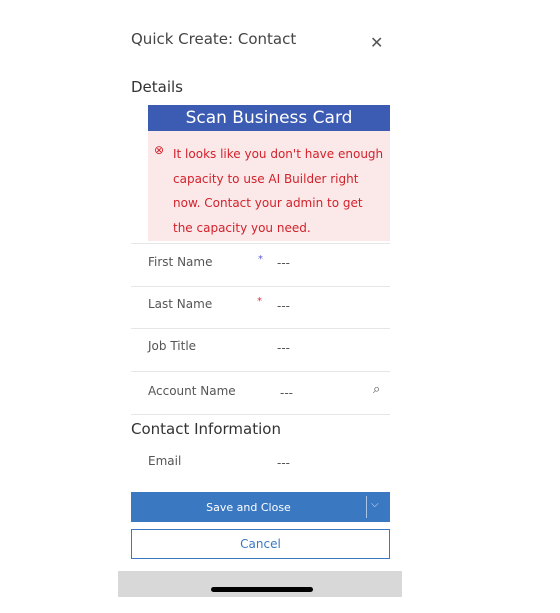 The width and height of the screenshot is (560, 613). I want to click on section-details: Details, so click(157, 87).